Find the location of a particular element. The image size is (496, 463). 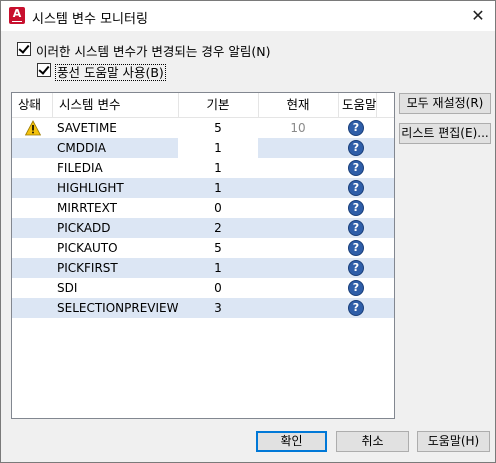

table-row: PICKFIRST 1 ? is located at coordinates (203, 268).